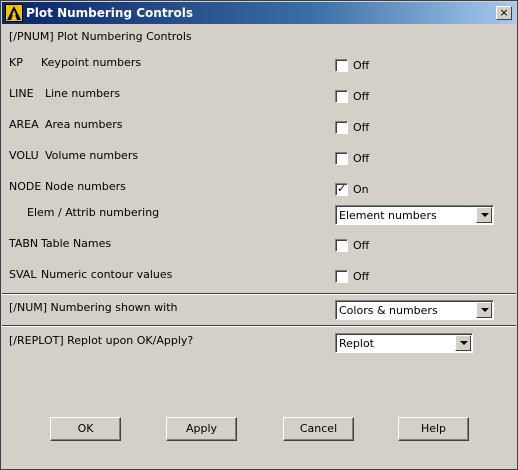 The width and height of the screenshot is (518, 470). I want to click on cancel-button: Cancel, so click(318, 429).